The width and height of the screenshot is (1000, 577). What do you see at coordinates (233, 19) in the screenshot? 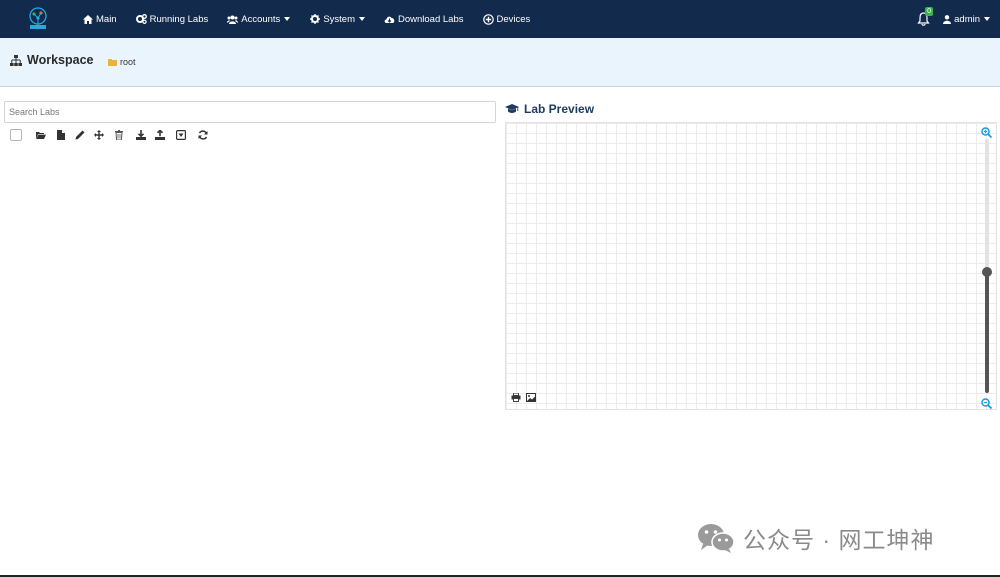
I see `users-icon` at bounding box center [233, 19].